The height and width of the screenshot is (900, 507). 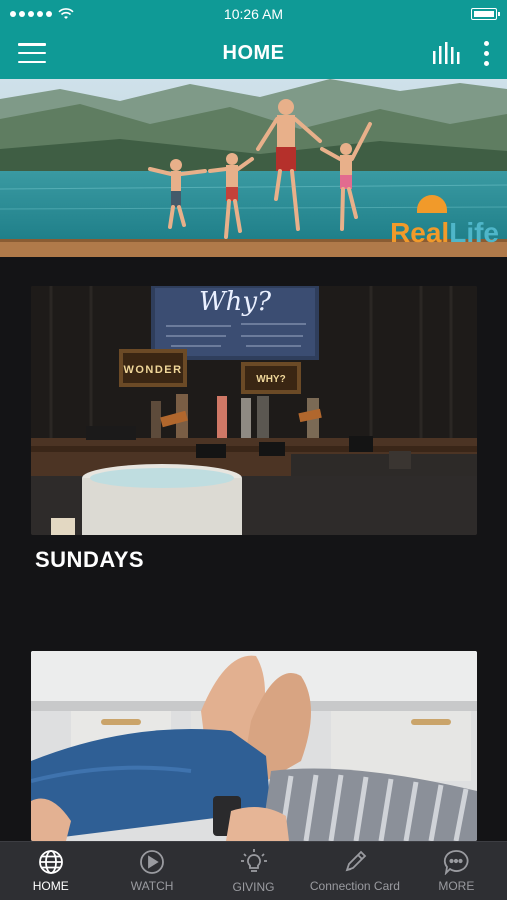 What do you see at coordinates (254, 862) in the screenshot?
I see `lightbulb-icon` at bounding box center [254, 862].